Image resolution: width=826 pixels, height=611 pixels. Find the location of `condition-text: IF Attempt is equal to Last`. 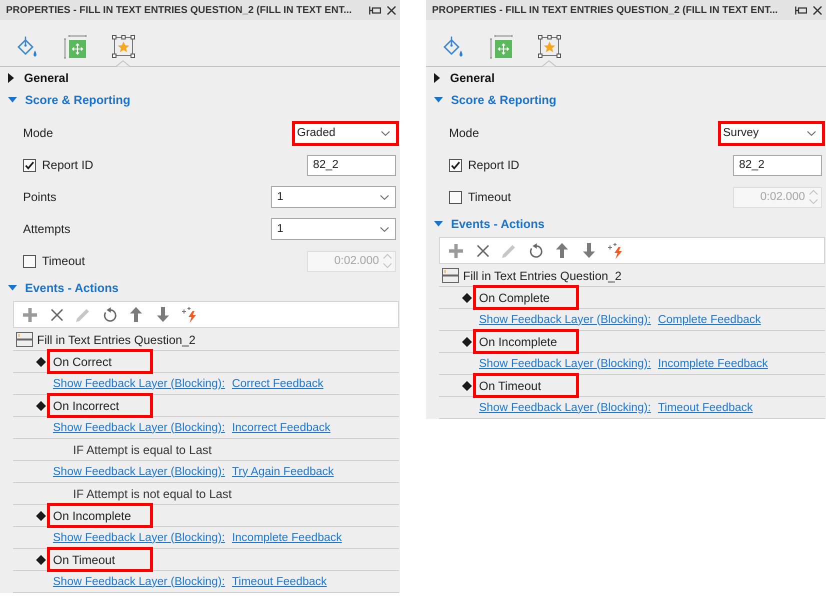

condition-text: IF Attempt is equal to Last is located at coordinates (142, 449).